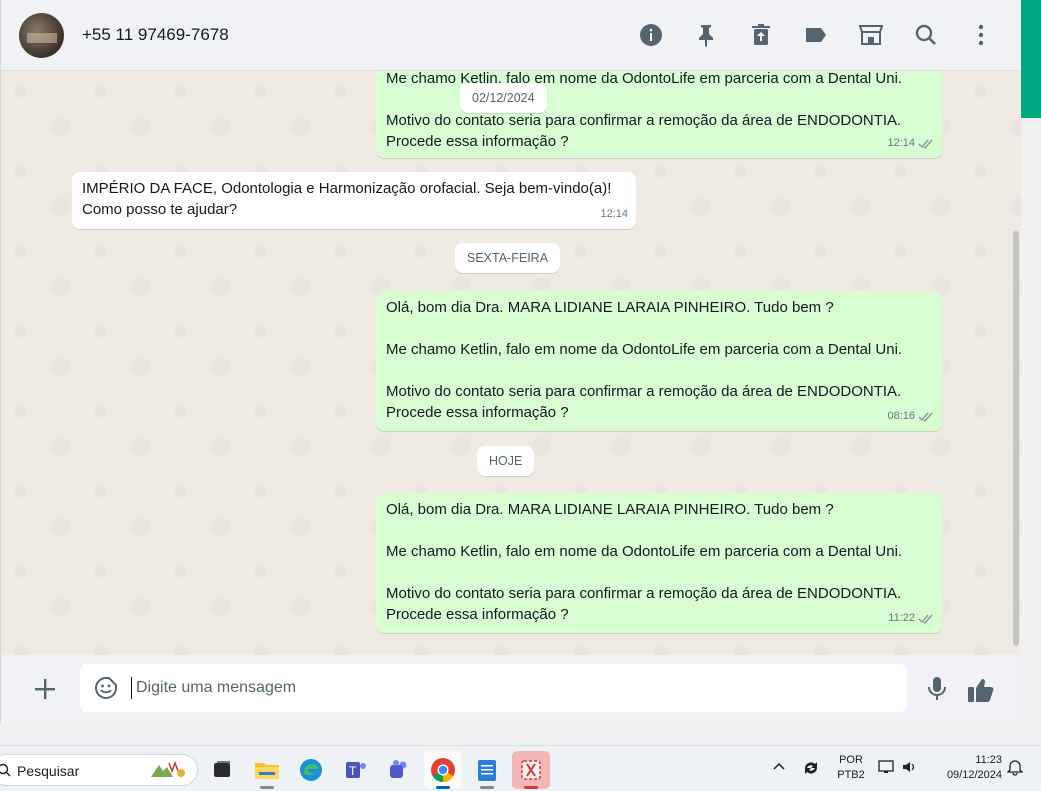 This screenshot has height=791, width=1041. Describe the element at coordinates (1015, 768) in the screenshot. I see `notifications-icon` at that location.